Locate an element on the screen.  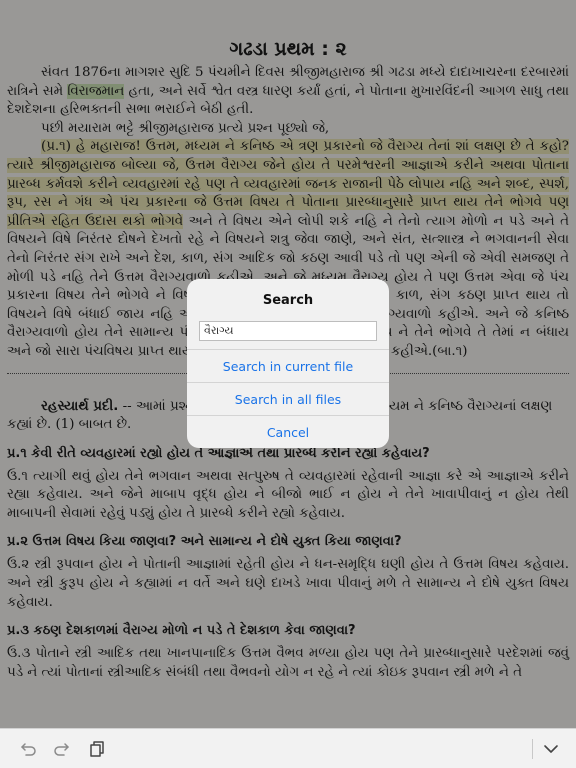
undo-icon is located at coordinates (28, 749).